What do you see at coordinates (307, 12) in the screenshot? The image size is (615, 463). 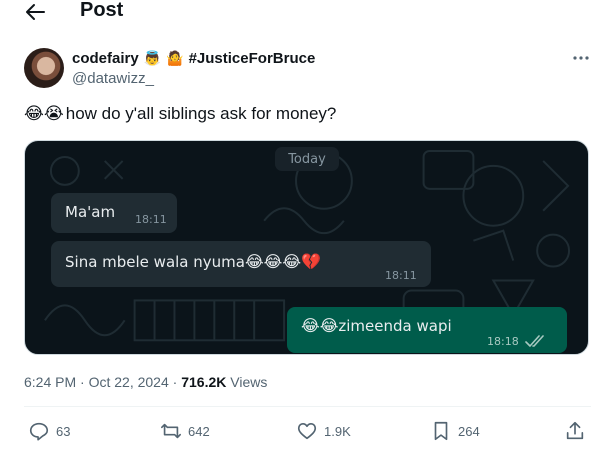 I see `top-bar: Post` at bounding box center [307, 12].